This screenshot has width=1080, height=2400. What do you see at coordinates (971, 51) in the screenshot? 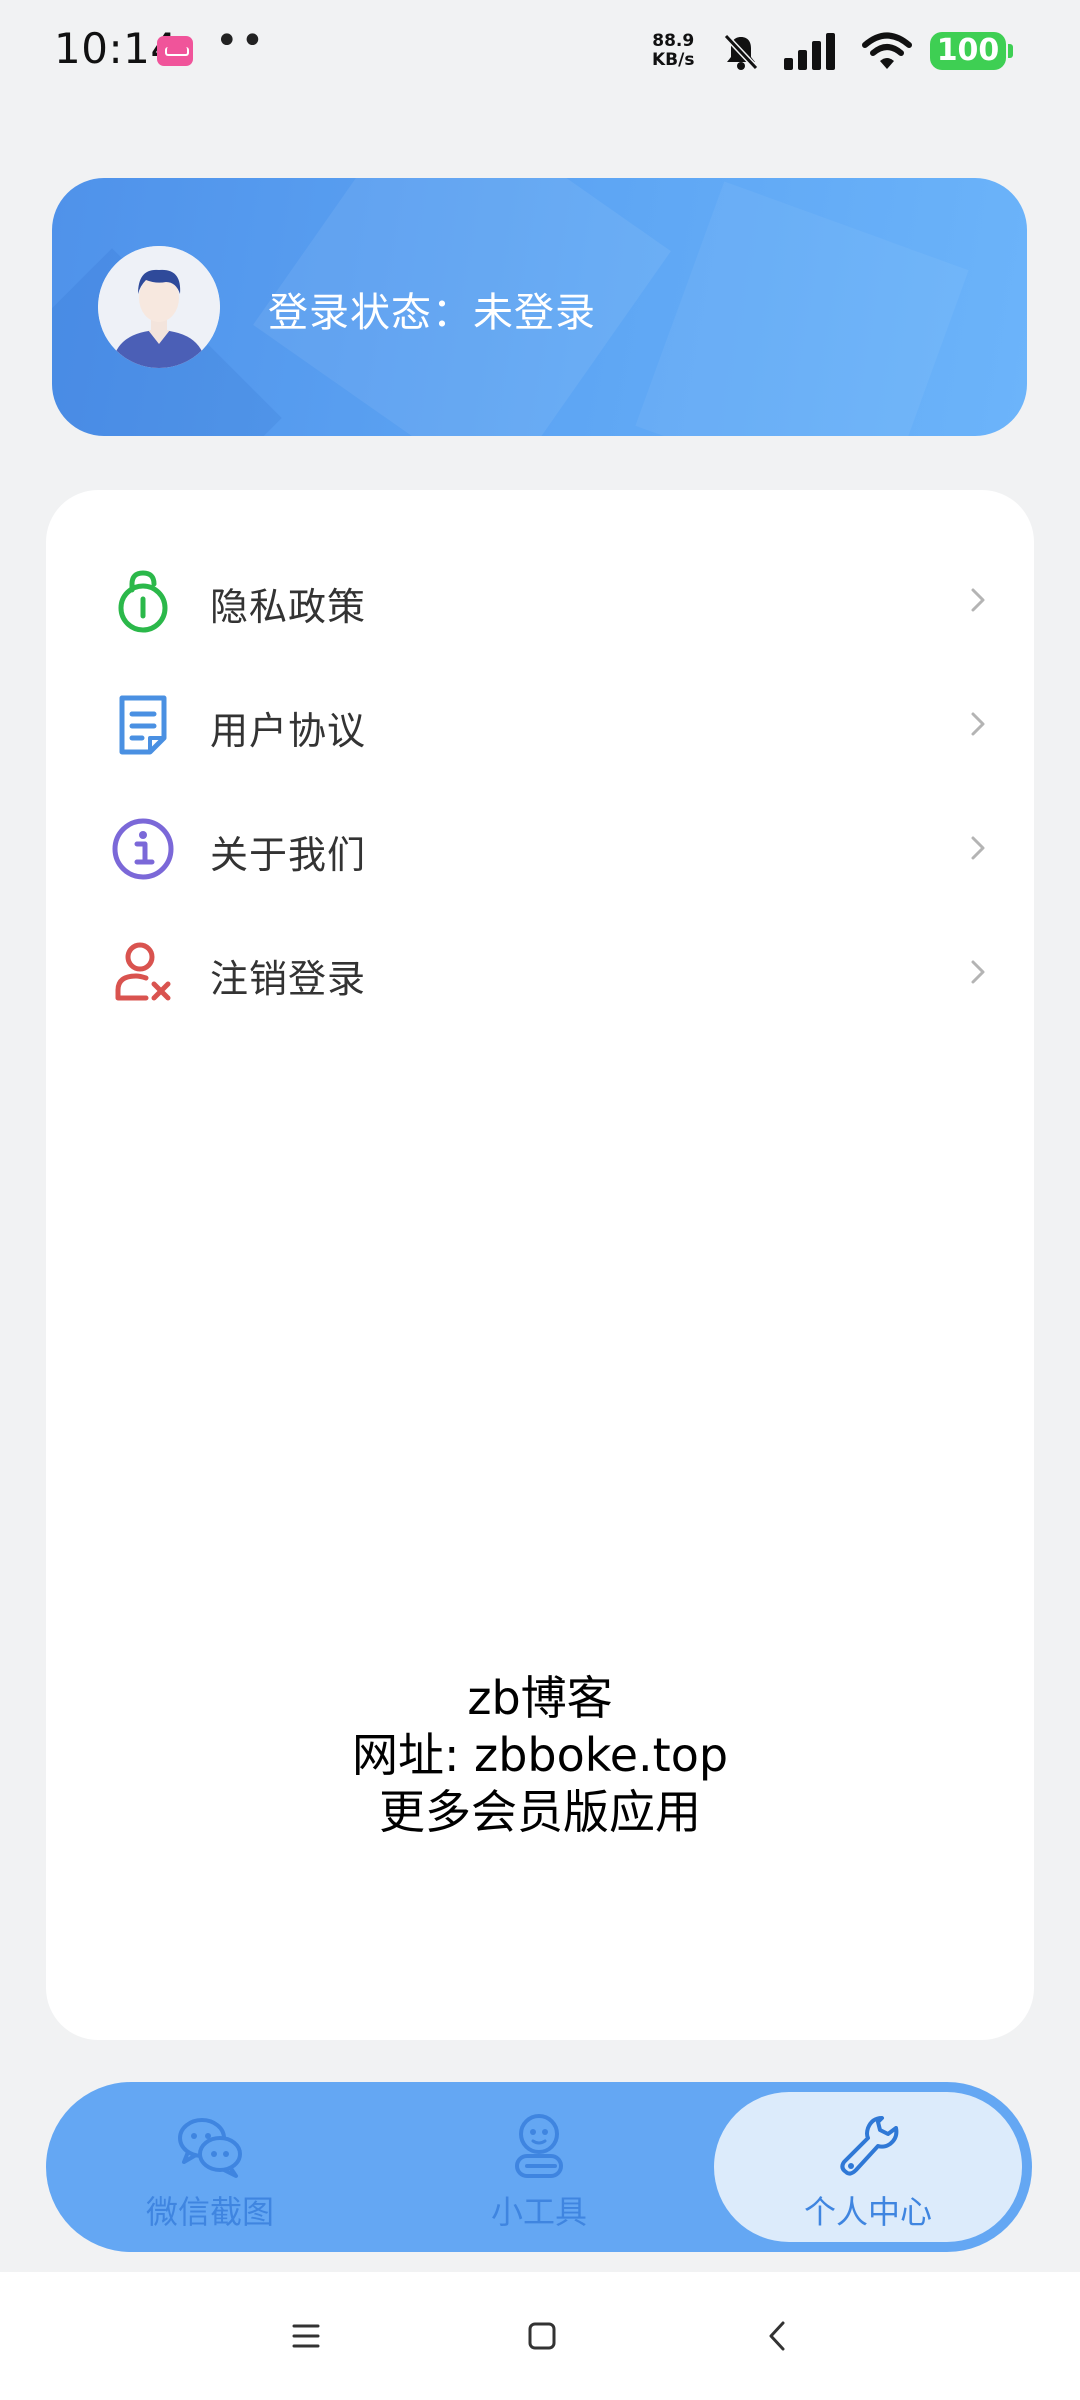
I see `battery-indicator: 100` at bounding box center [971, 51].